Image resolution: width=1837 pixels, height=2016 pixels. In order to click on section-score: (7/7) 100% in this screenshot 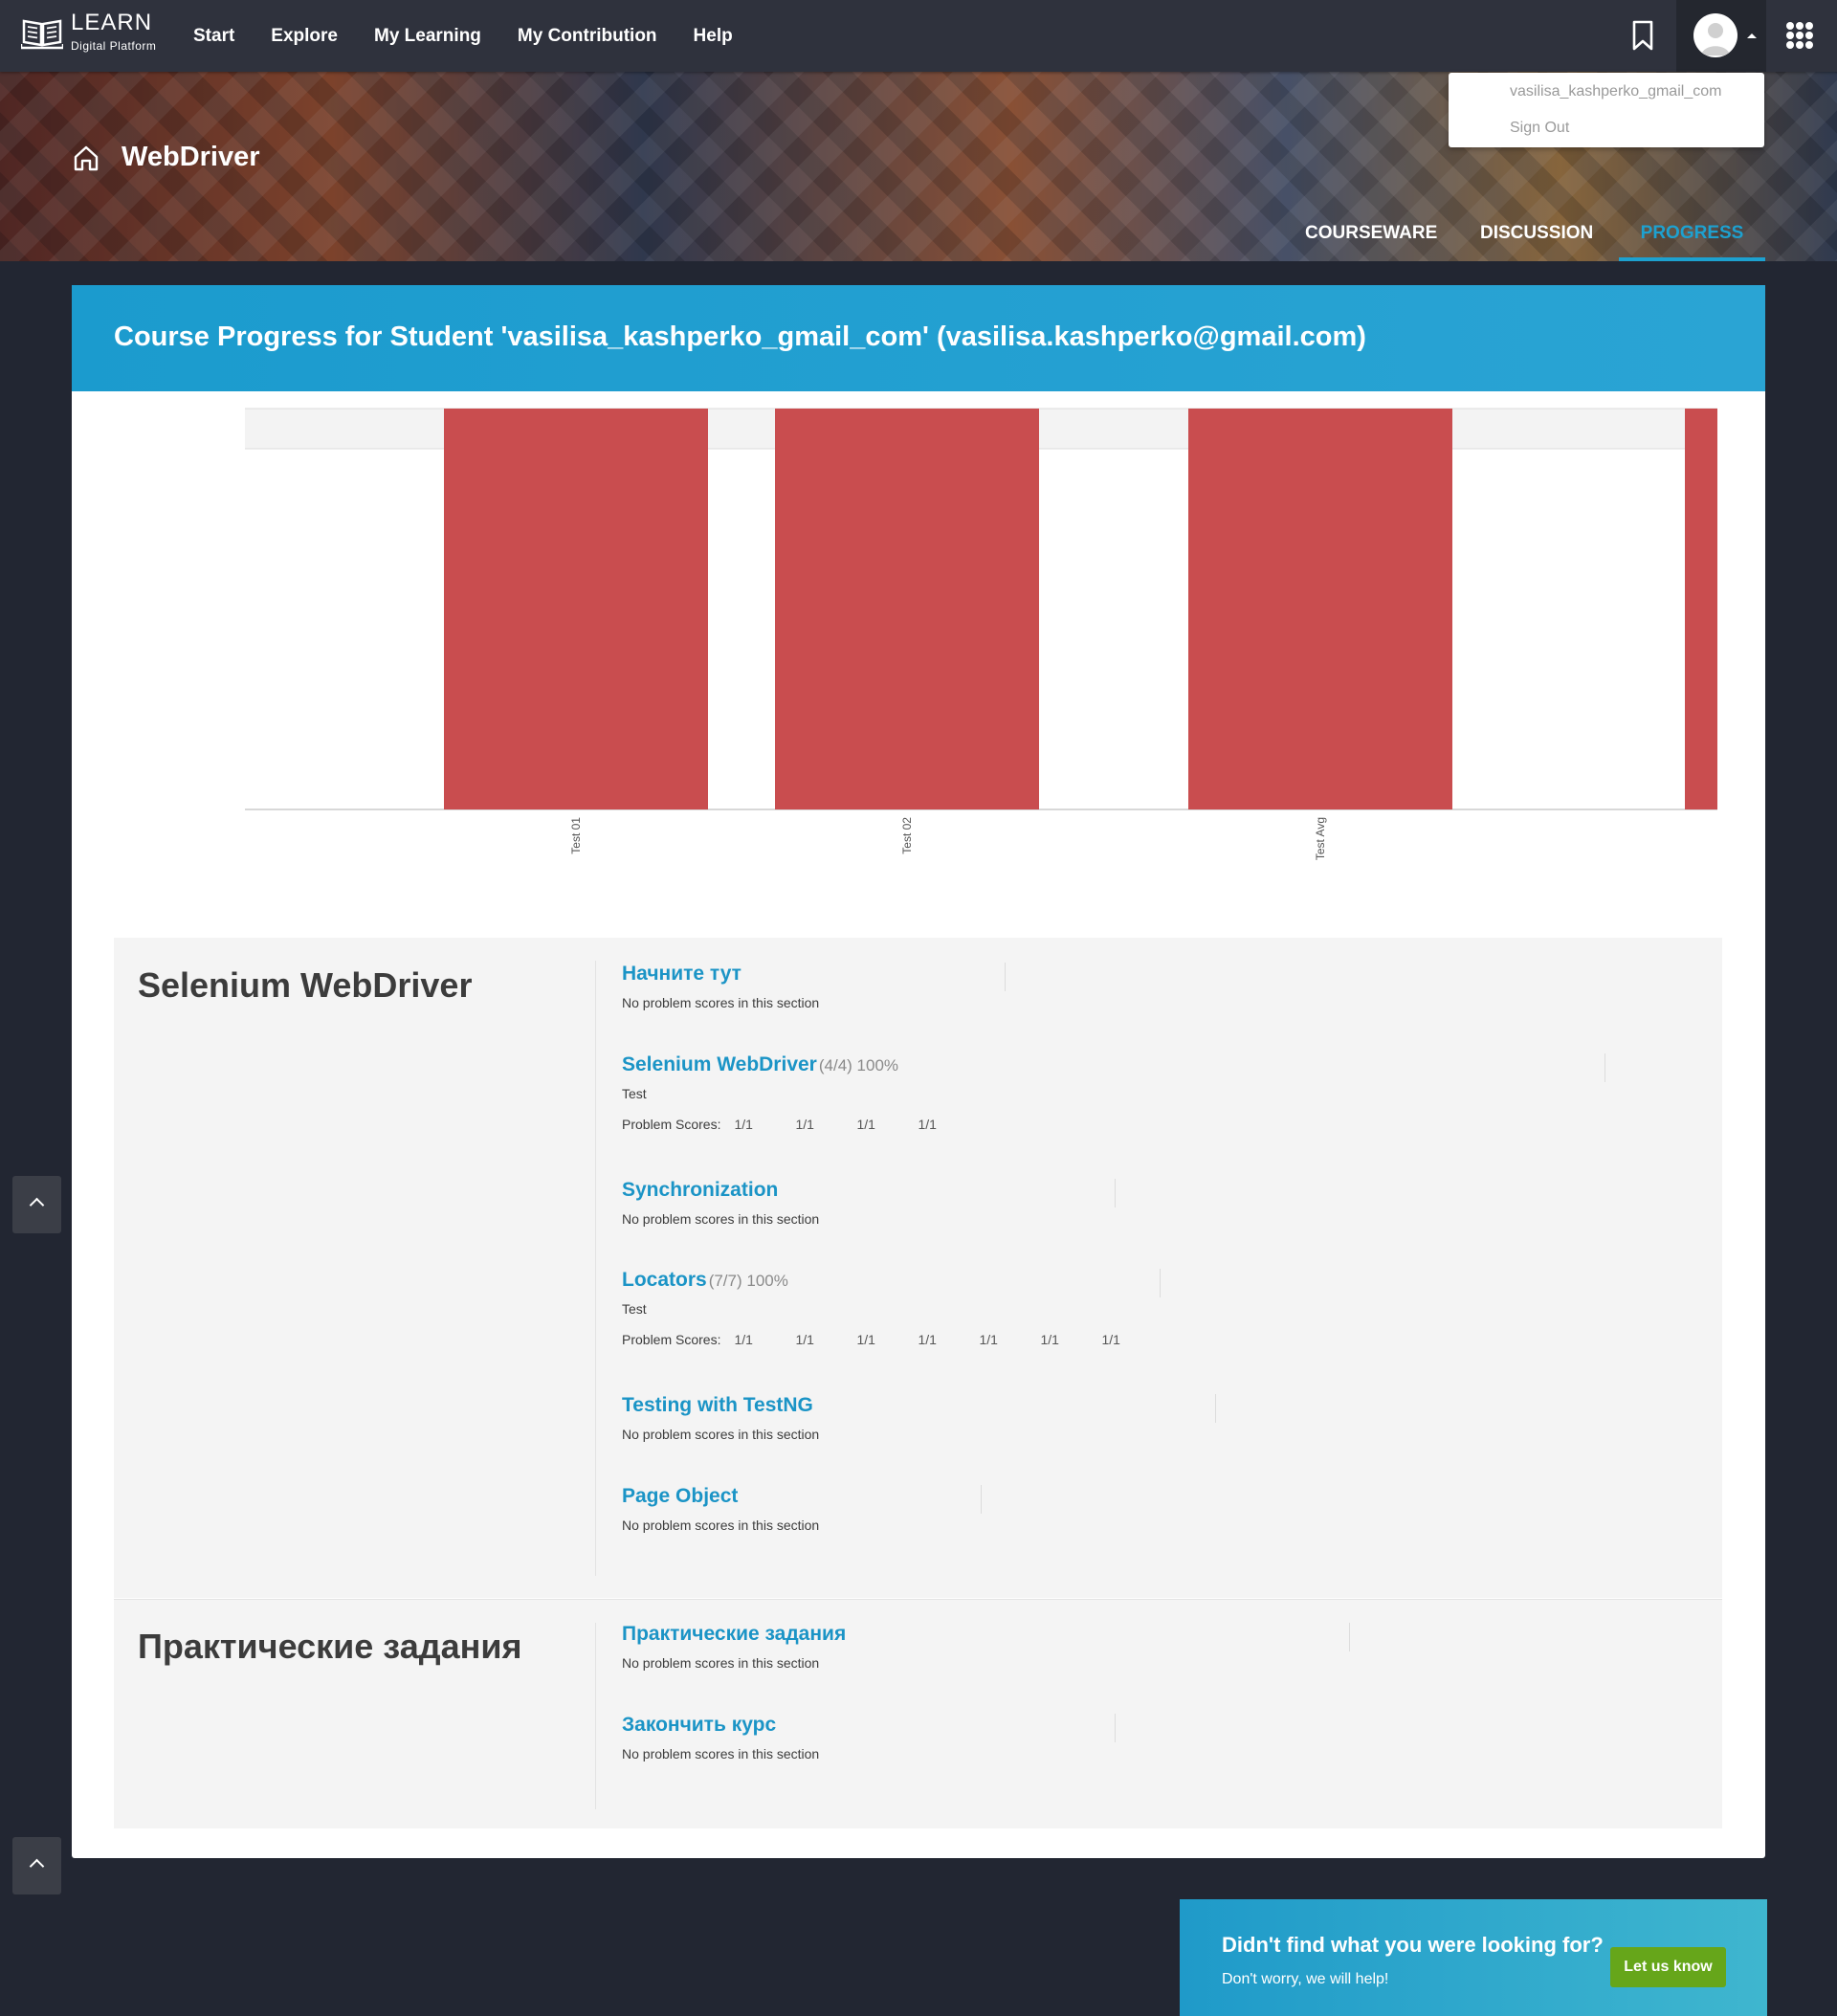, I will do `click(748, 1281)`.